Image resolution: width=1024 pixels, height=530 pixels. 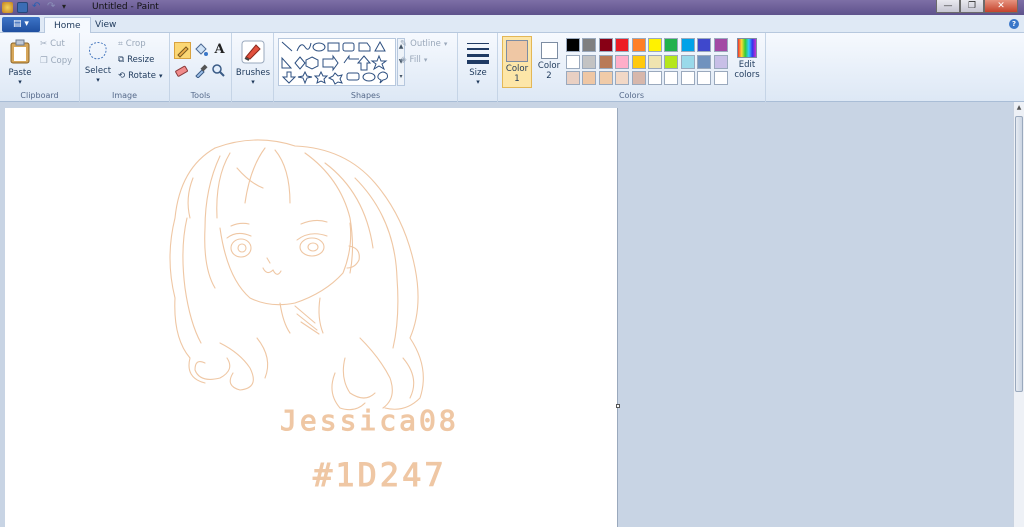 I want to click on copy-label: Copy, so click(x=61, y=61).